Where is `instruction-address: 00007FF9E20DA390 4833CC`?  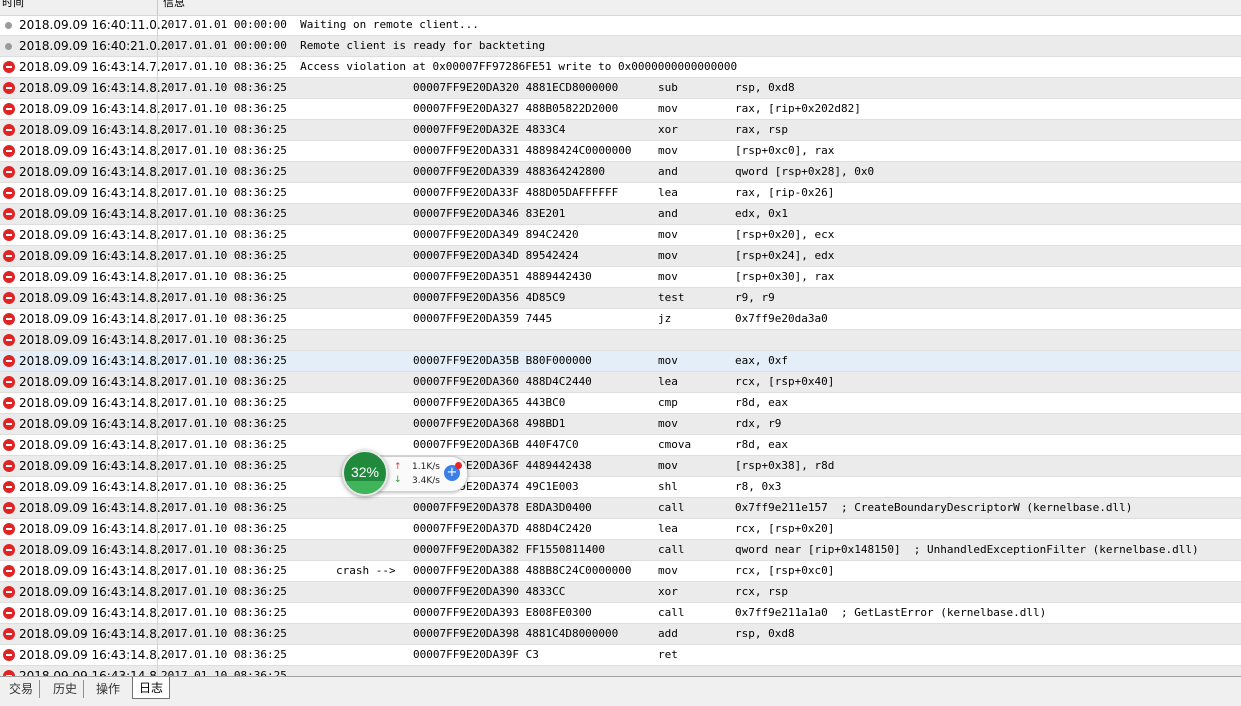
instruction-address: 00007FF9E20DA390 4833CC is located at coordinates (489, 591).